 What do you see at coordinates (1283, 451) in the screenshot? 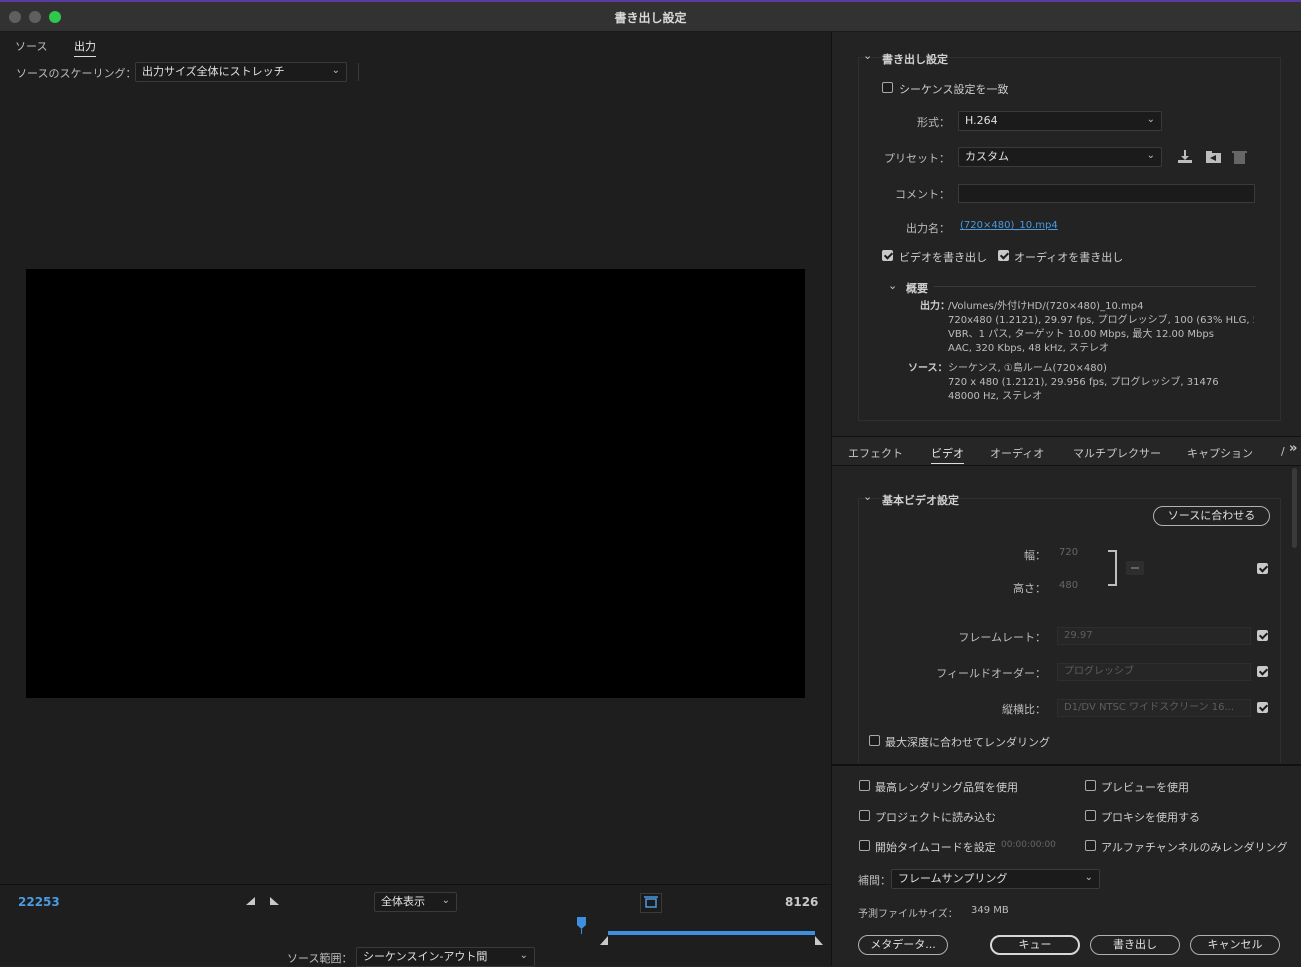
I see `tab-overflow: /` at bounding box center [1283, 451].